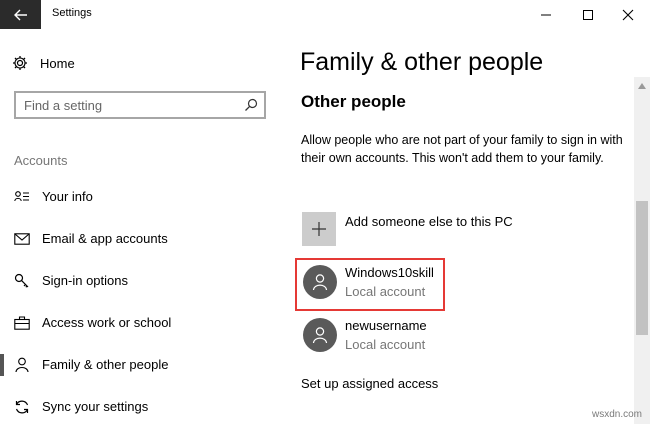 This screenshot has width=650, height=424. What do you see at coordinates (22, 323) in the screenshot?
I see `briefcase-icon` at bounding box center [22, 323].